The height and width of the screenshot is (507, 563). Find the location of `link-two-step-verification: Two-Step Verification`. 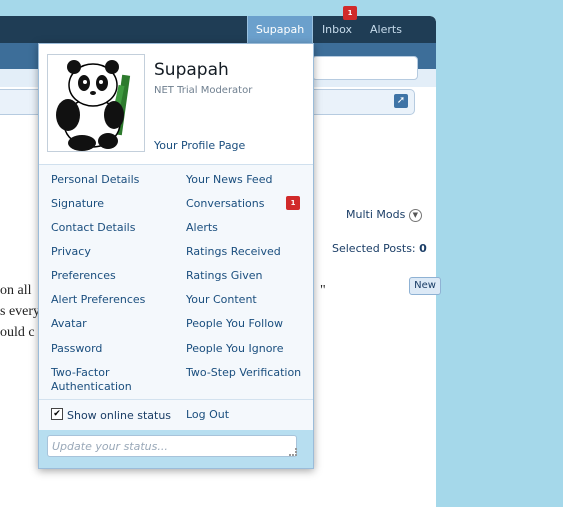

link-two-step-verification: Two-Step Verification is located at coordinates (243, 372).